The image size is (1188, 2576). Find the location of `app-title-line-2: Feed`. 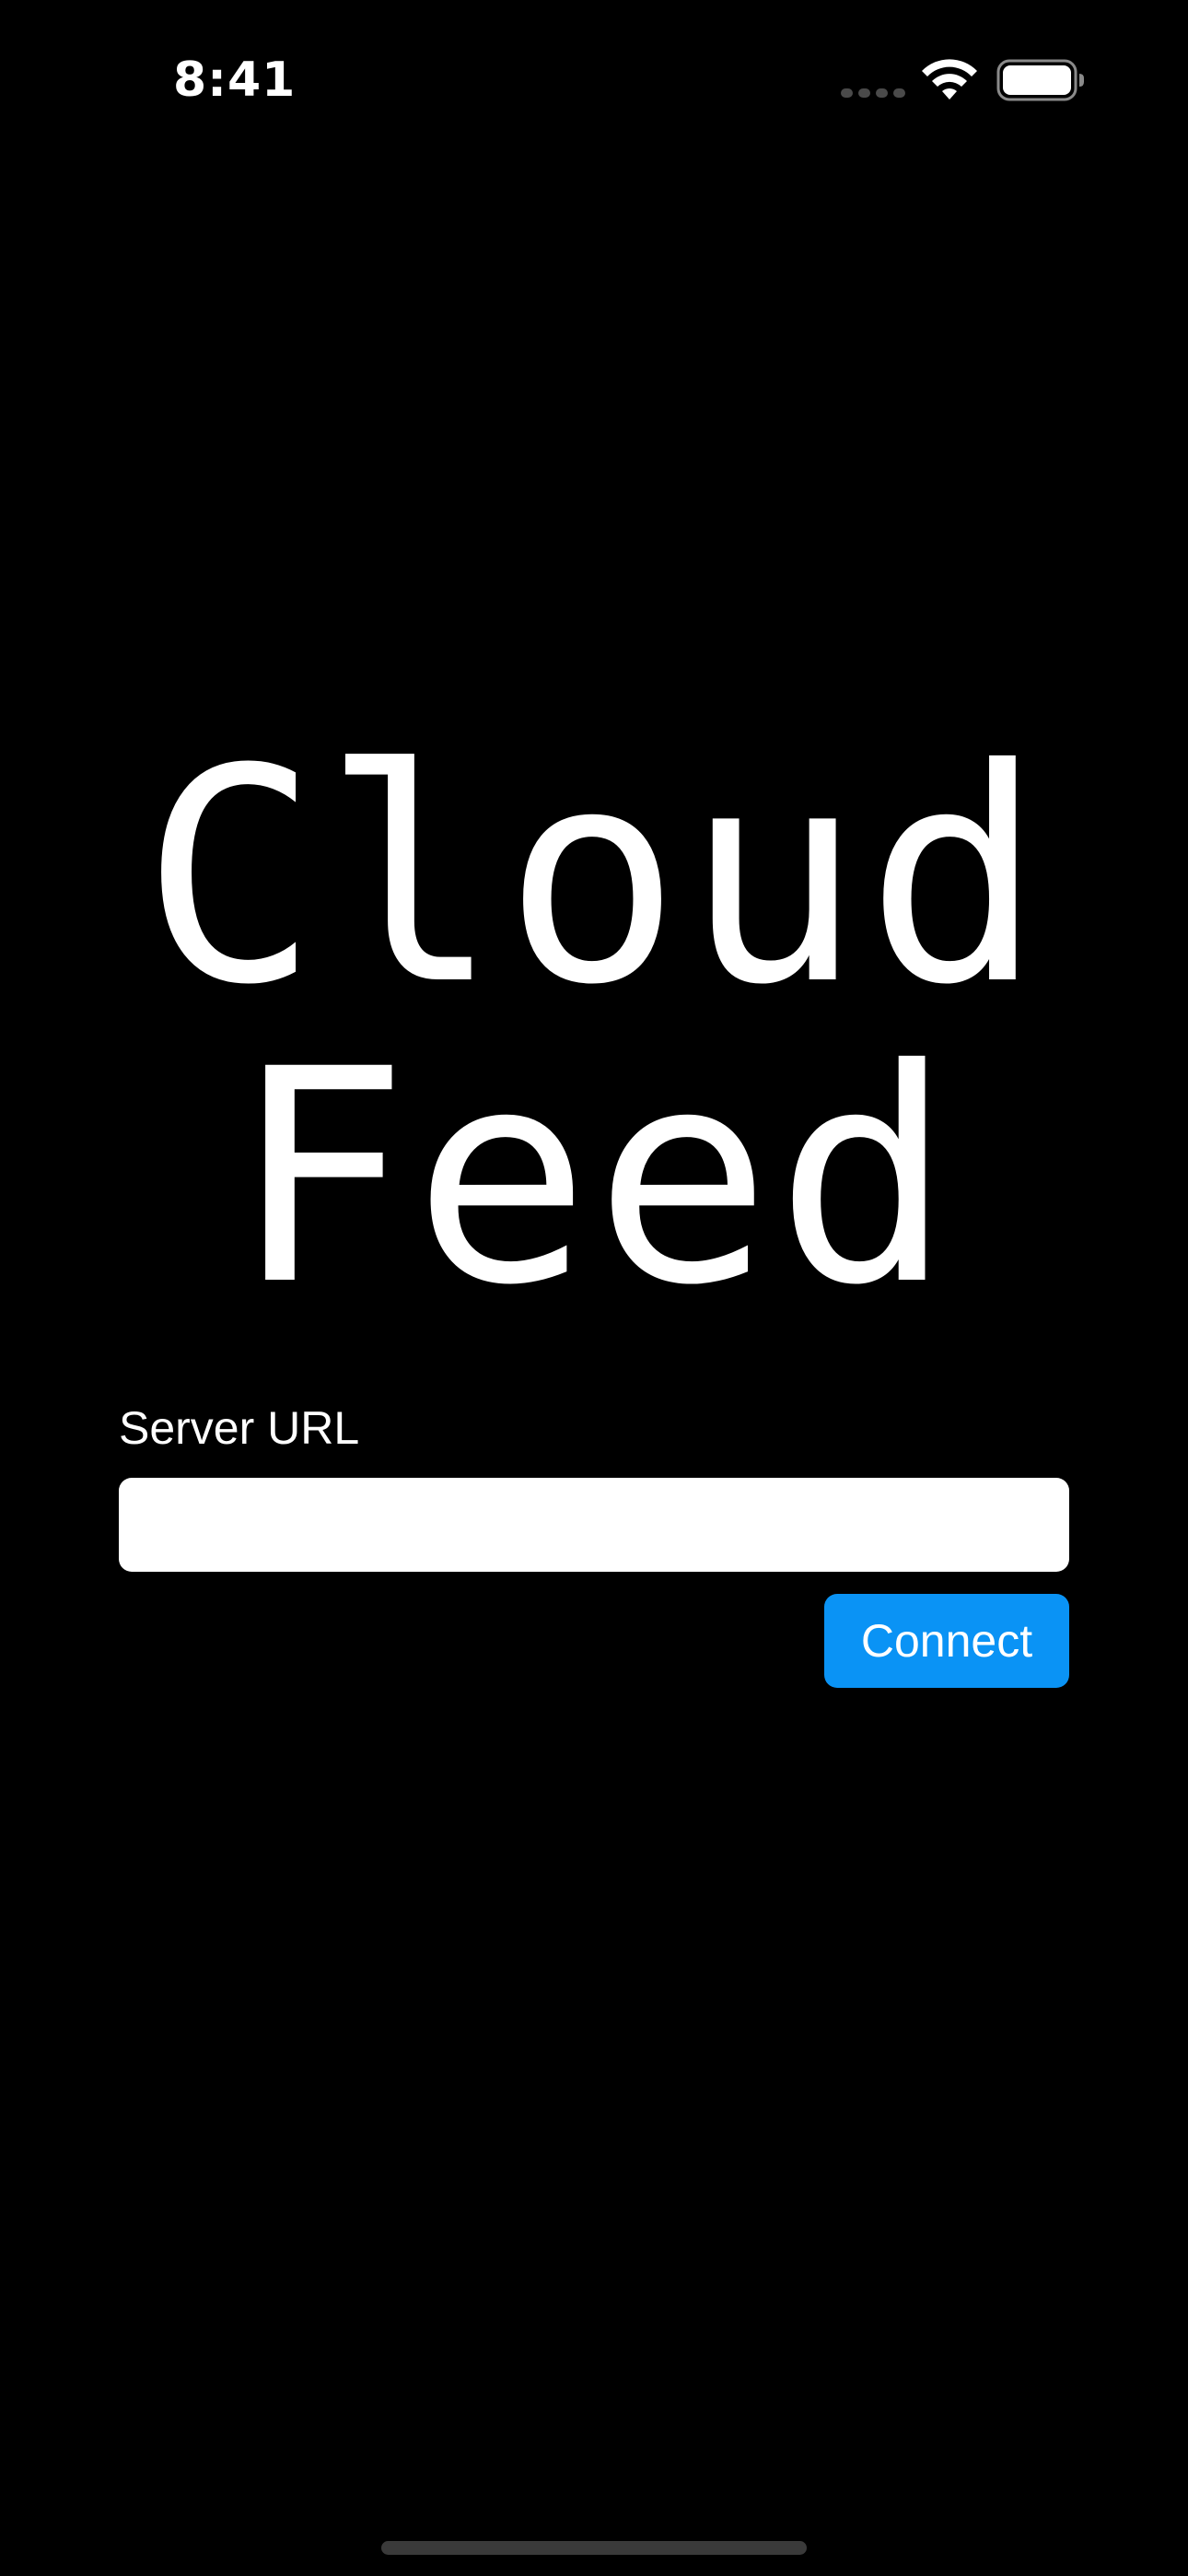

app-title-line-2: Feed is located at coordinates (594, 1178).